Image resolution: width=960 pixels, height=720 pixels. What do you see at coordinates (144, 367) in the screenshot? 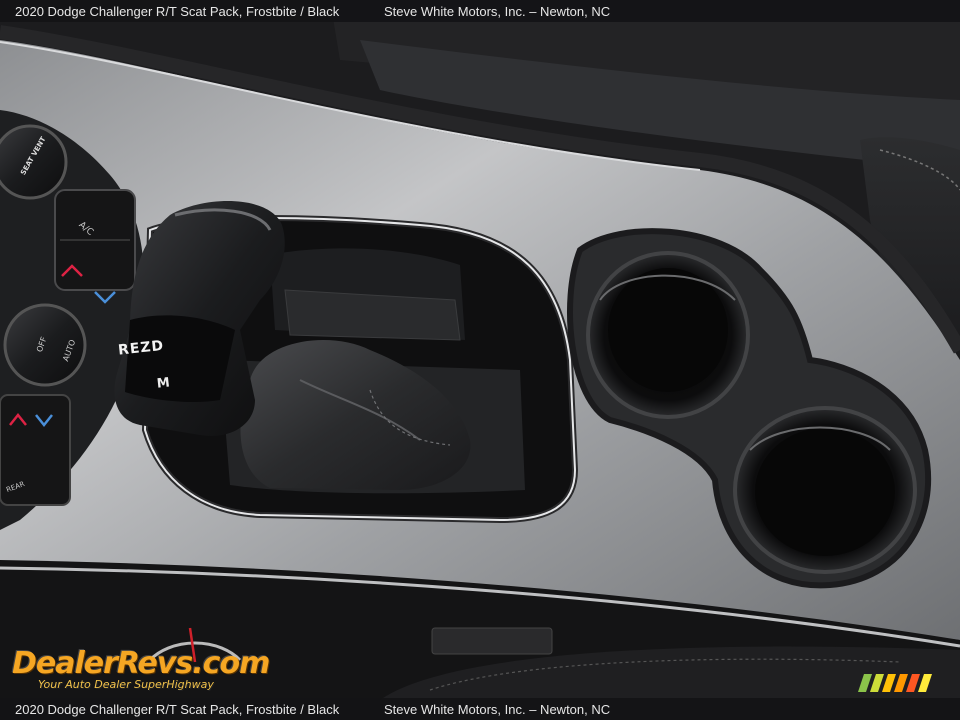
I see `shifter-indicator: REZD M` at bounding box center [144, 367].